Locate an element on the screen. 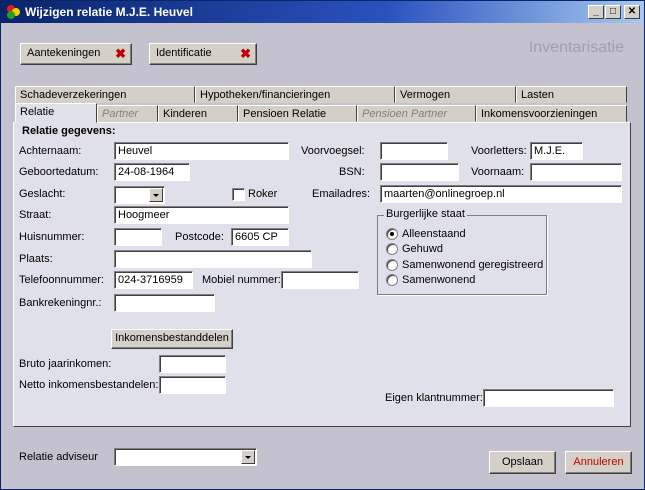 This screenshot has width=645, height=490. huisnummer-label: Huisnummer: is located at coordinates (52, 237).